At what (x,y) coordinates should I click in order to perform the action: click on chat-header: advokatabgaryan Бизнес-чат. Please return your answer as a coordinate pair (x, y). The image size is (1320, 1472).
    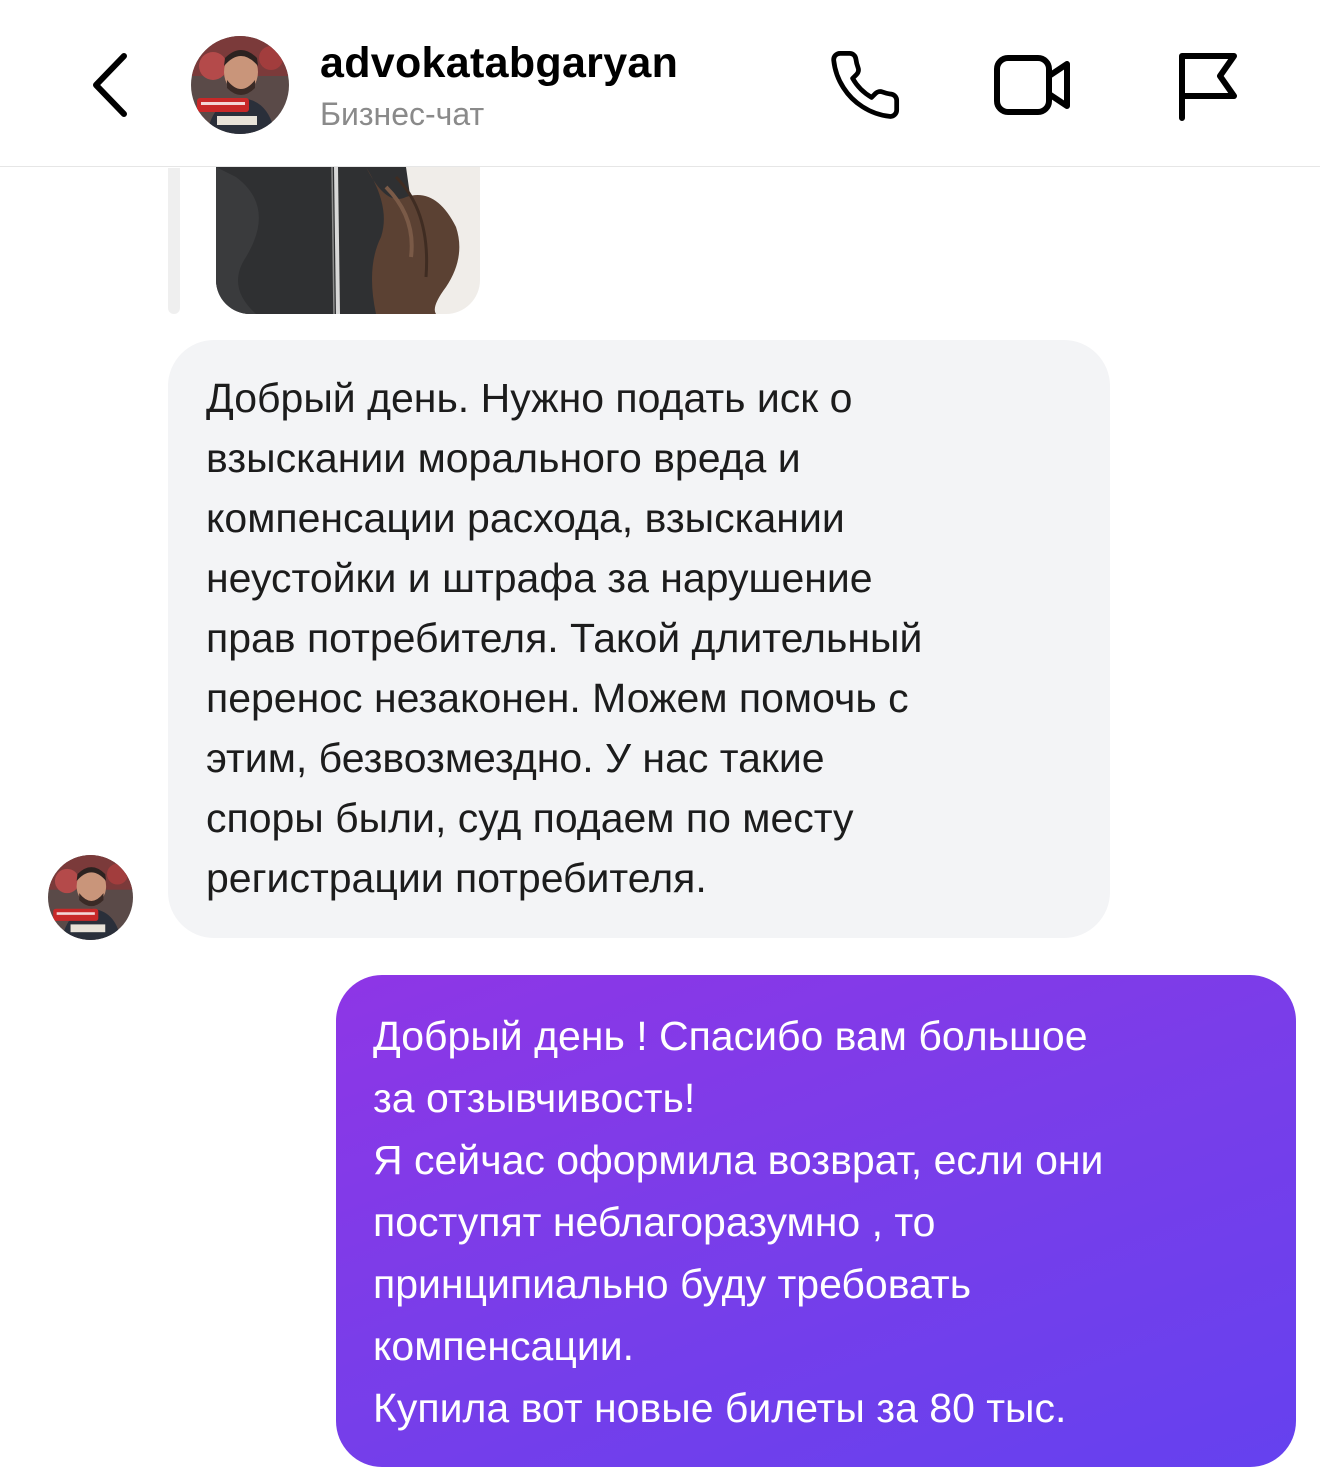
    Looking at the image, I should click on (660, 83).